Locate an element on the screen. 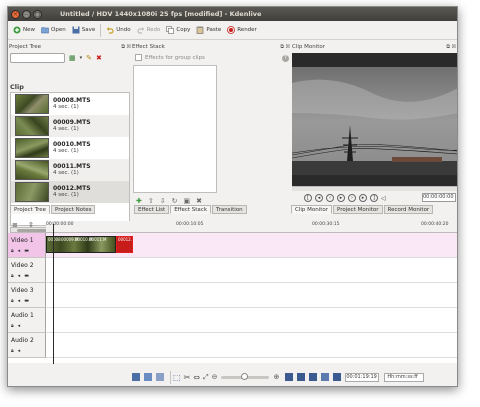 The width and height of the screenshot is (480, 407). clip-item: 00012.MTS 4 sec. (1) is located at coordinates (70, 192).